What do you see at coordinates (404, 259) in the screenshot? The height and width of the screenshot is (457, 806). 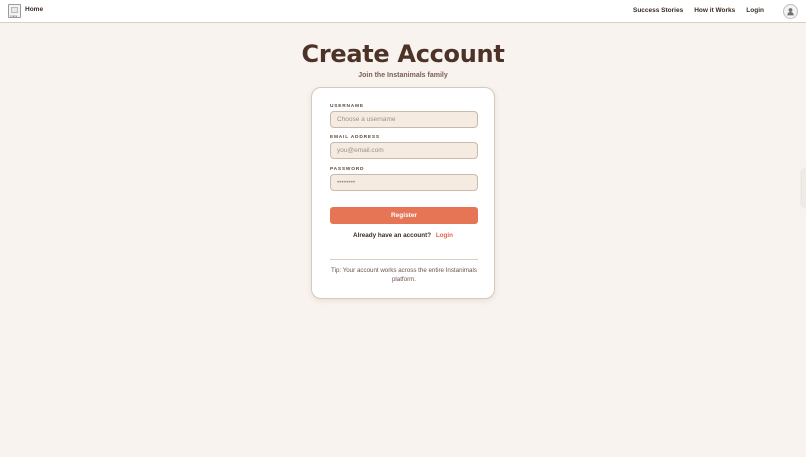 I see `card-divider` at bounding box center [404, 259].